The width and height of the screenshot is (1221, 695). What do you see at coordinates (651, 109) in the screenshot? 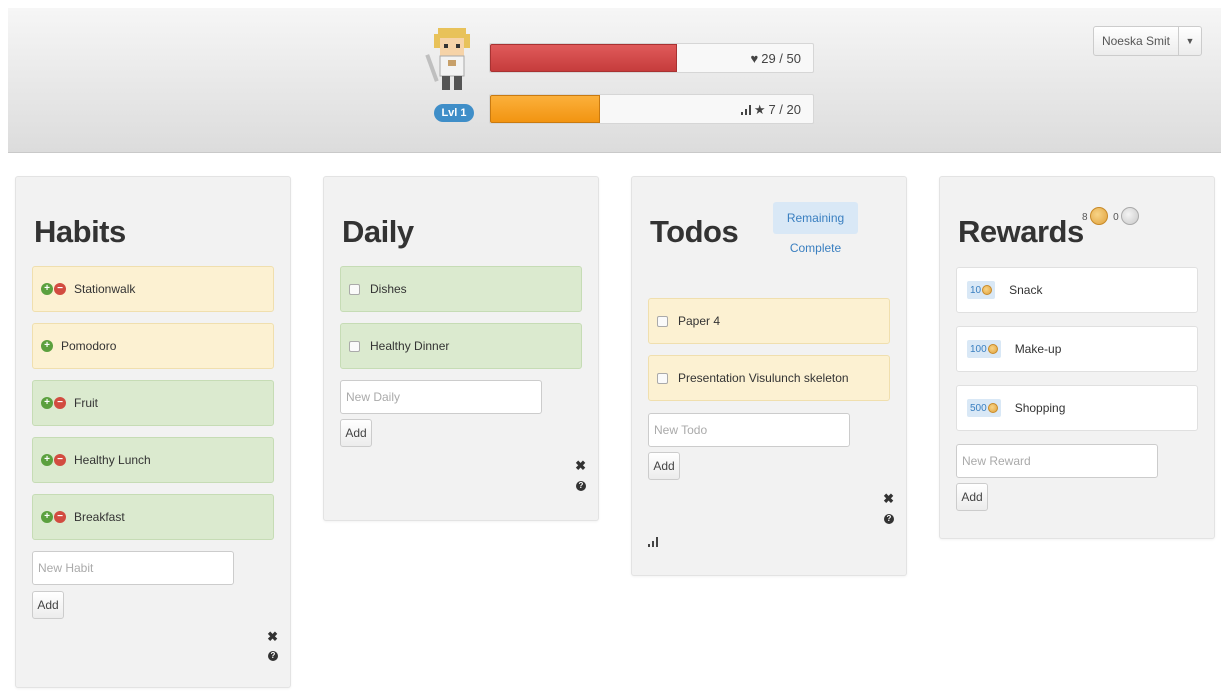
I see `experience-bar: ★ 7 / 20` at bounding box center [651, 109].